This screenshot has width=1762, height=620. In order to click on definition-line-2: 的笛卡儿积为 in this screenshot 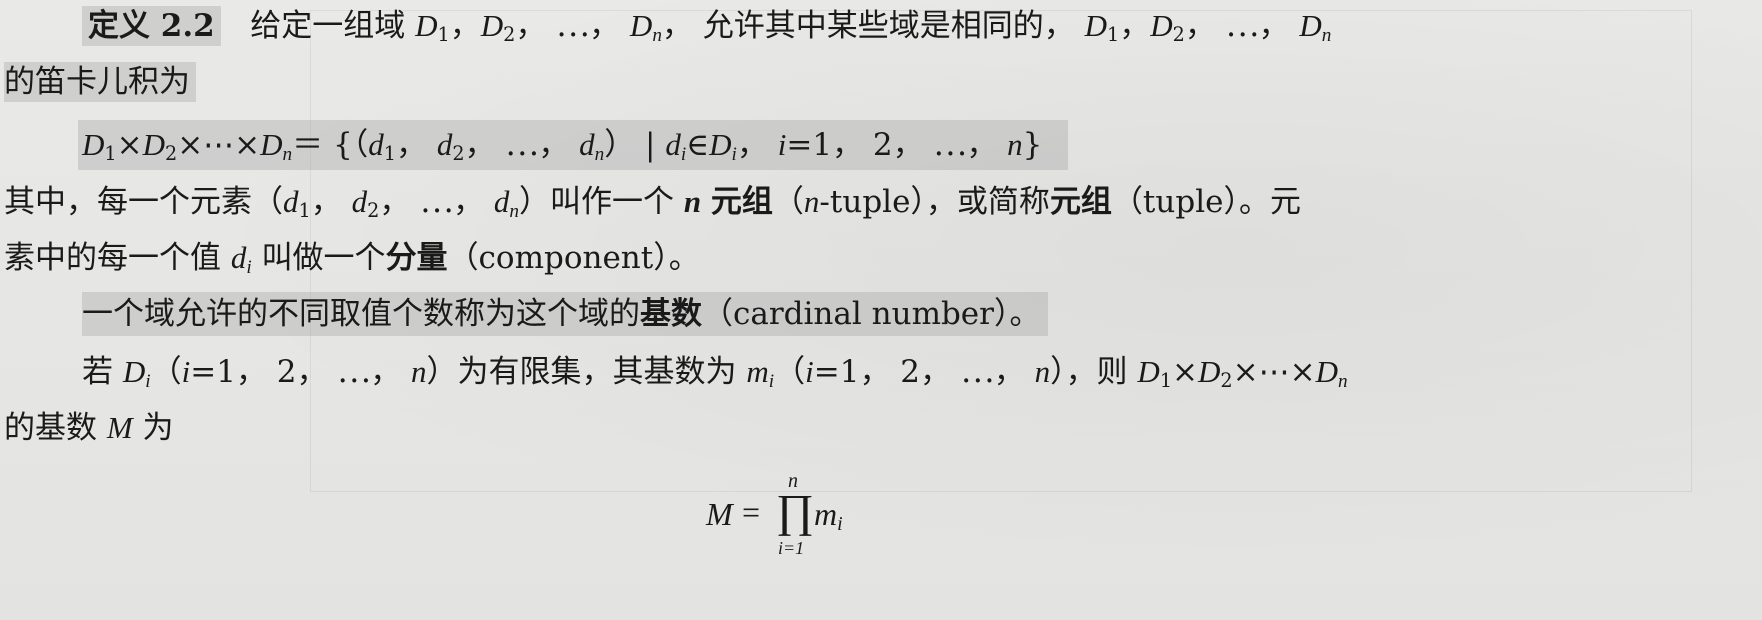, I will do `click(100, 82)`.